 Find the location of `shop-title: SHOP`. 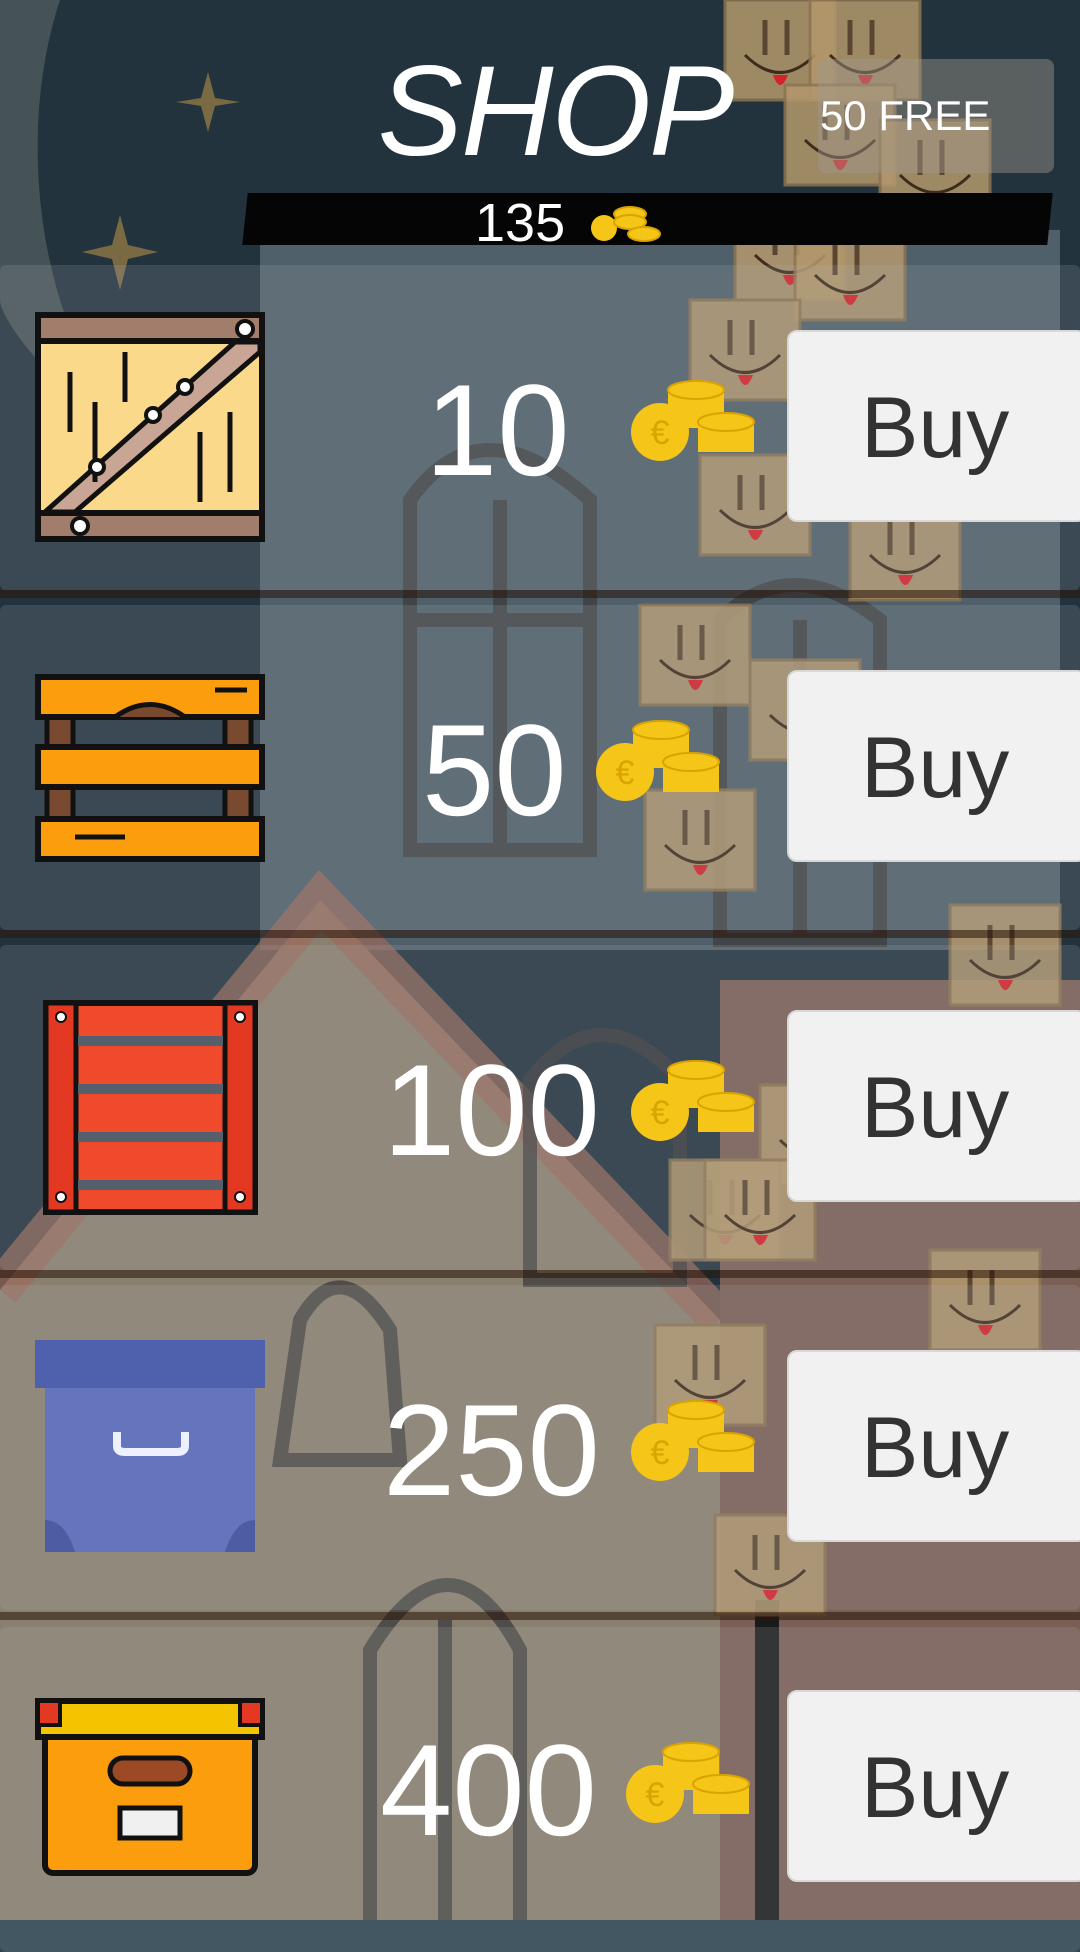

shop-title: SHOP is located at coordinates (556, 111).